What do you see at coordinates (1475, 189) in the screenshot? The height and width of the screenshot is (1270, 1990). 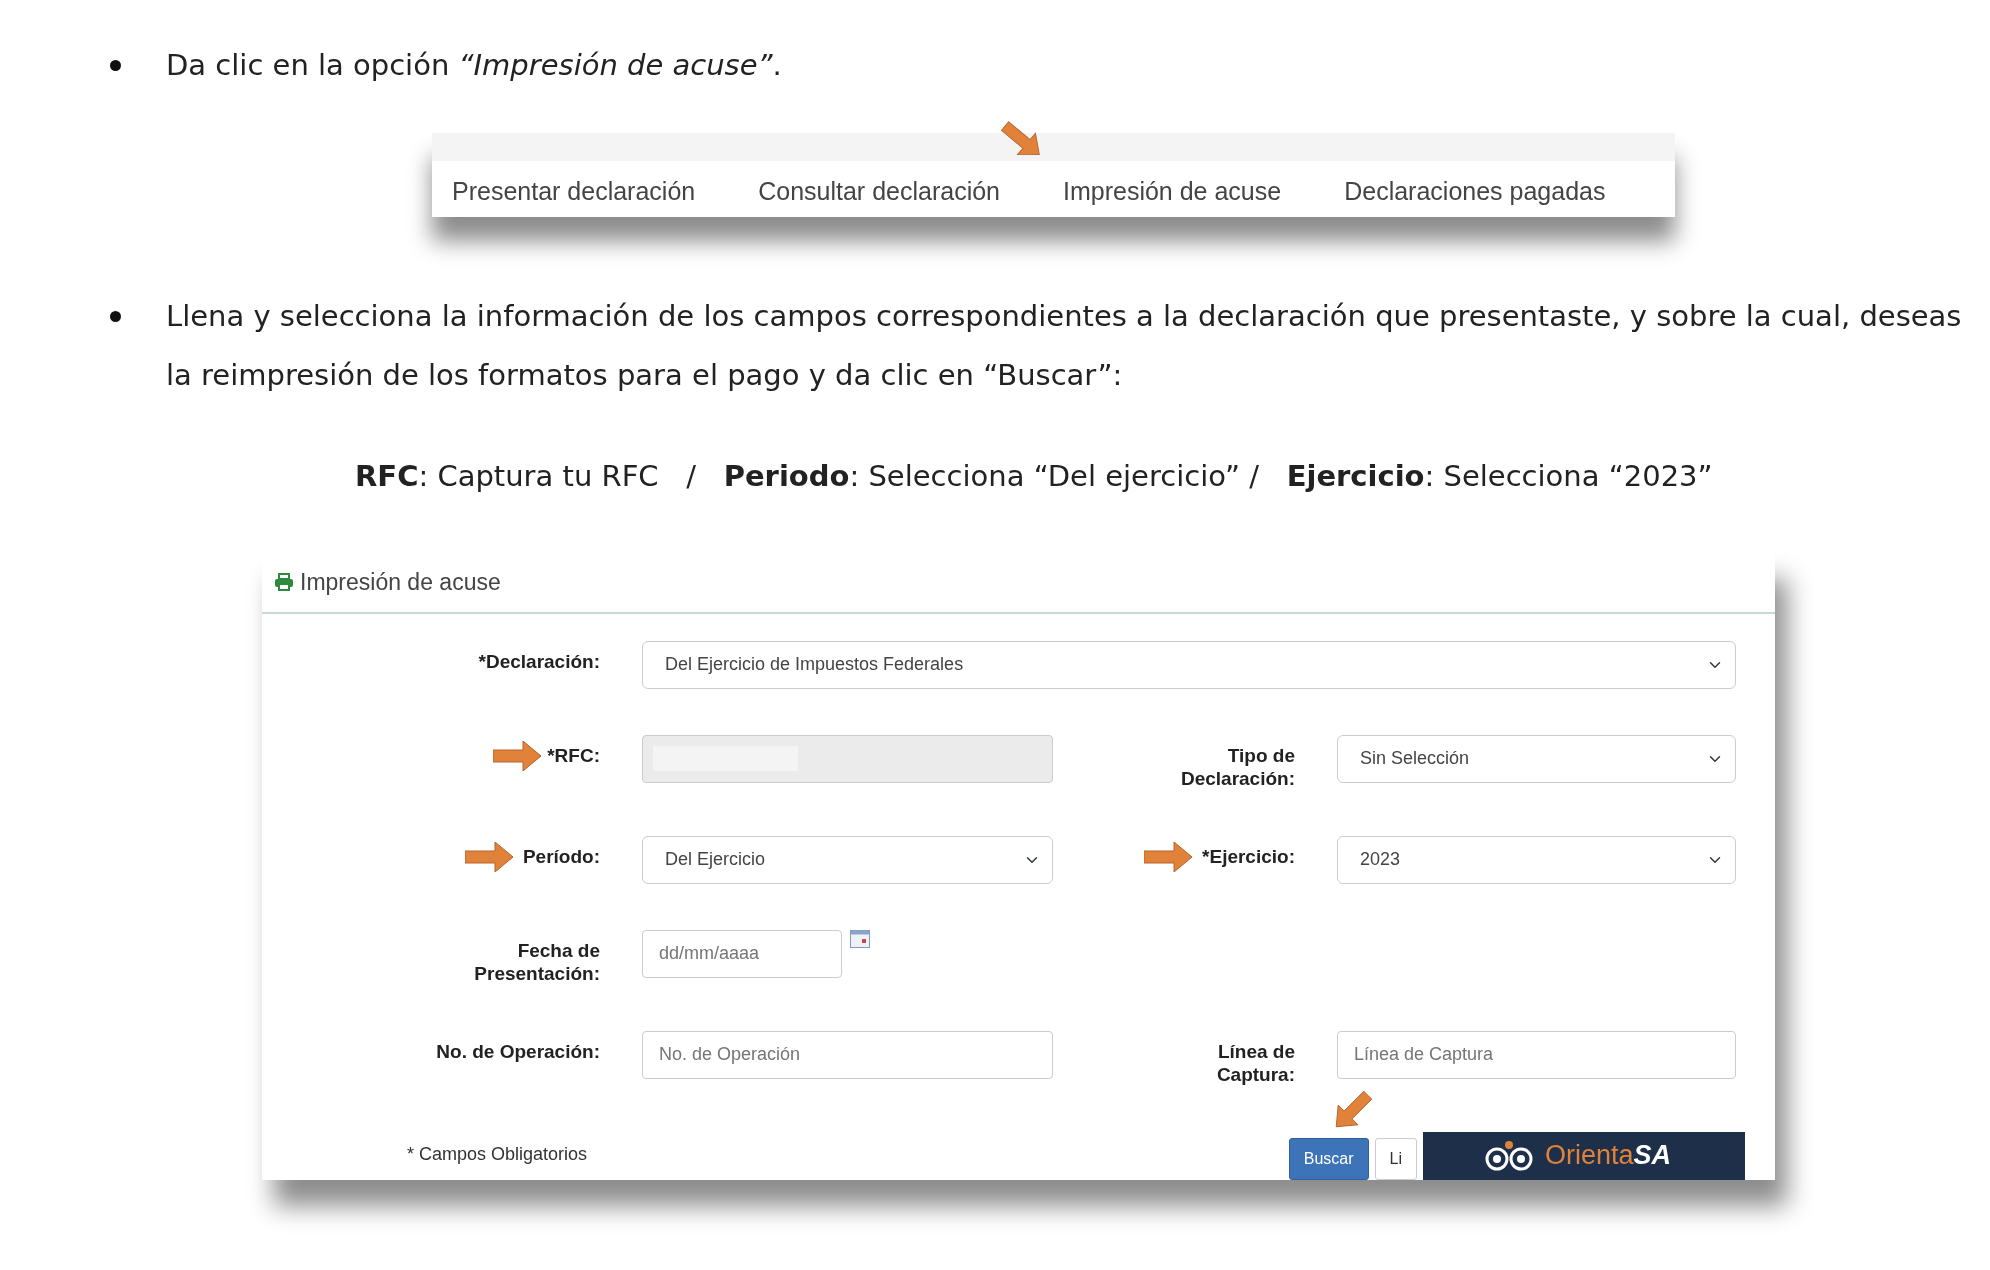 I see `menu-item: Declaraciones pagadas` at bounding box center [1475, 189].